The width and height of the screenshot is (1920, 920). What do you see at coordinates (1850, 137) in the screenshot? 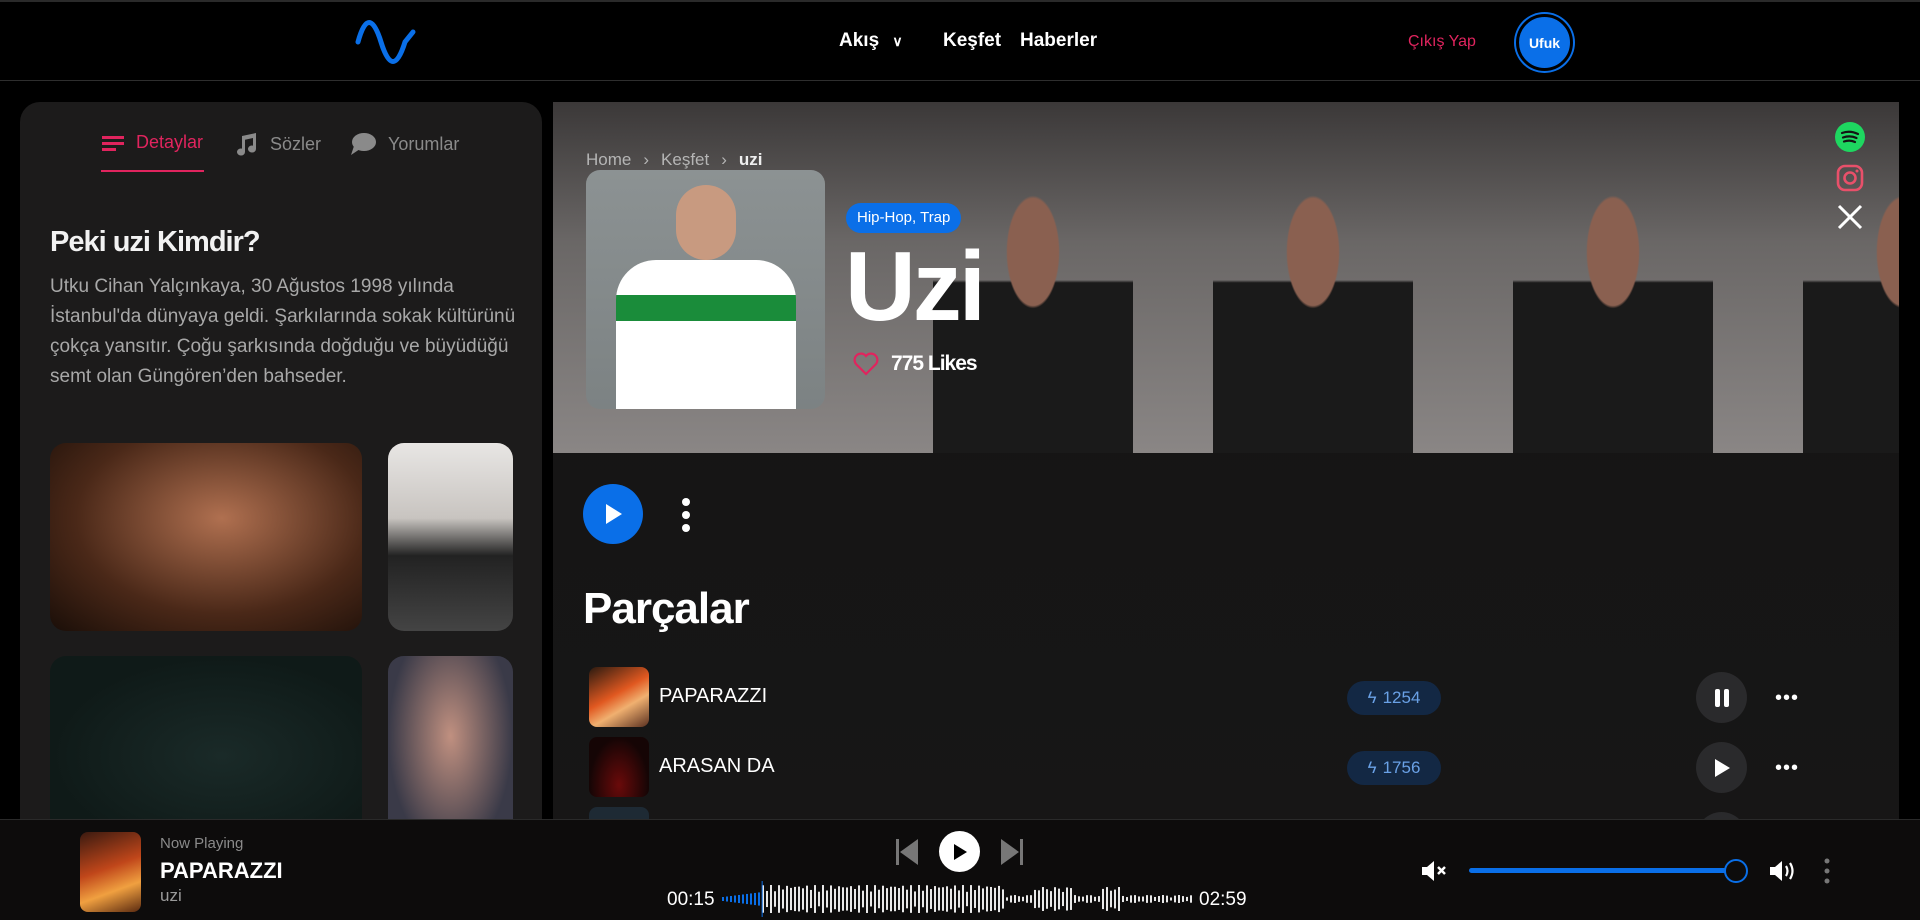
I see `spotify-icon` at bounding box center [1850, 137].